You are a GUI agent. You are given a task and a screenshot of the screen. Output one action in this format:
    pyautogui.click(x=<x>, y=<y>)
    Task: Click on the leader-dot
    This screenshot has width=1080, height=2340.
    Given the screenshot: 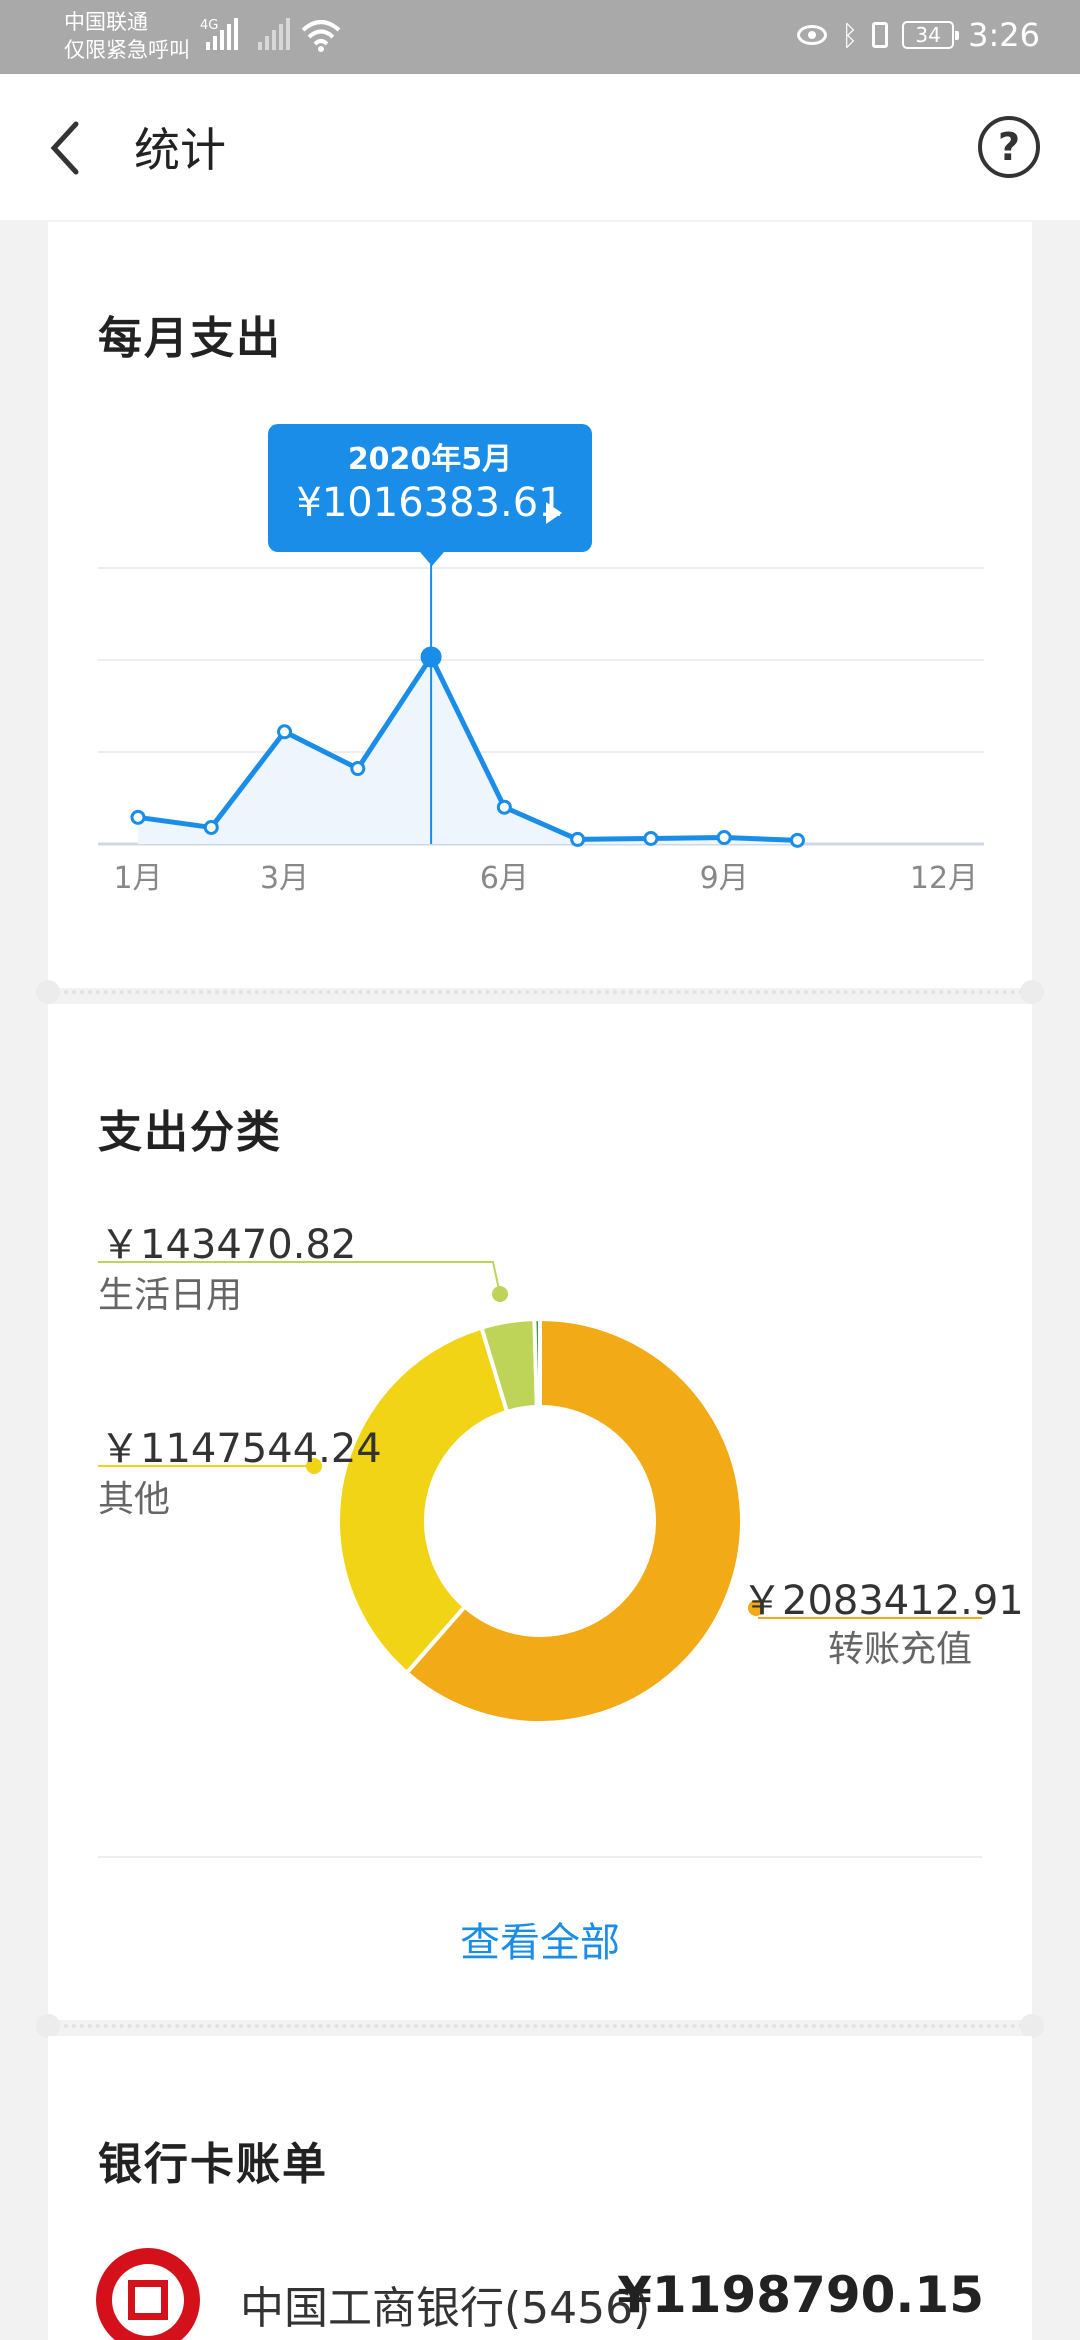 What is the action you would take?
    pyautogui.click(x=500, y=1294)
    